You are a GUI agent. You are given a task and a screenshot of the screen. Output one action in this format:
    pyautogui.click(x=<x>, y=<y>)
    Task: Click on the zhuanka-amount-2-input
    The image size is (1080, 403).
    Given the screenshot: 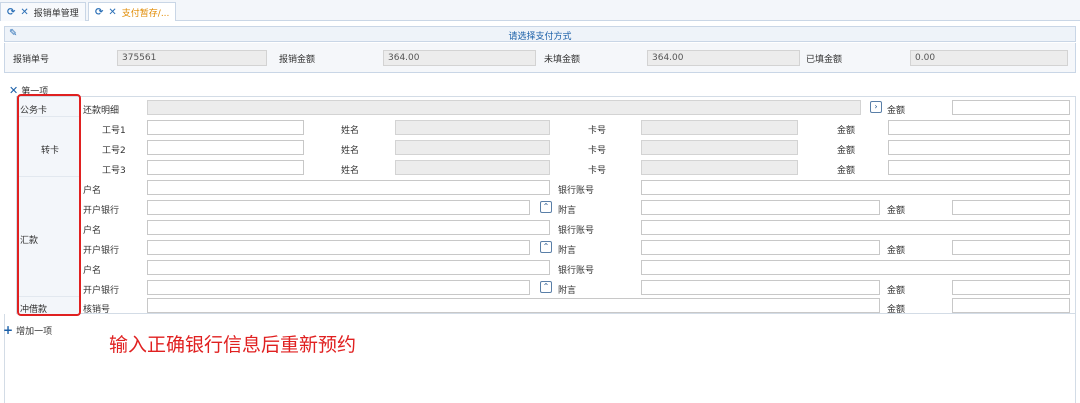 What is the action you would take?
    pyautogui.click(x=979, y=147)
    